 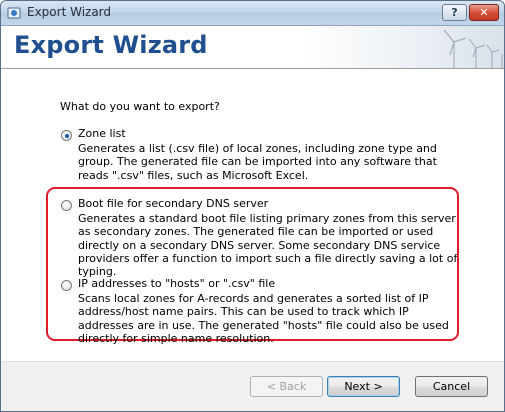 I want to click on cancel-button: Cancel, so click(x=451, y=386).